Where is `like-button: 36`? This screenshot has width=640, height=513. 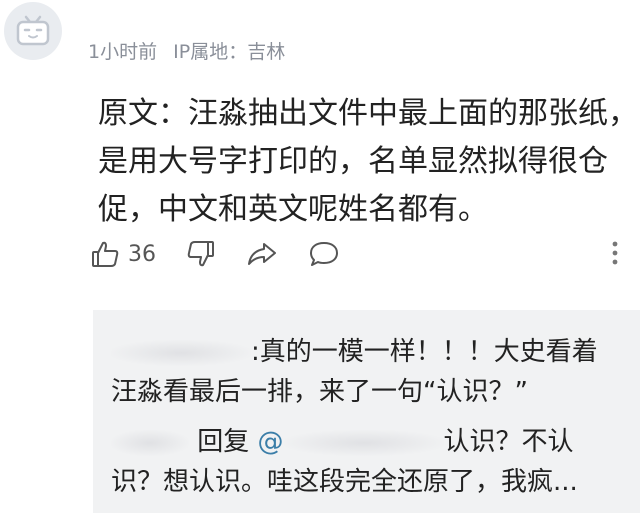 like-button: 36 is located at coordinates (123, 254).